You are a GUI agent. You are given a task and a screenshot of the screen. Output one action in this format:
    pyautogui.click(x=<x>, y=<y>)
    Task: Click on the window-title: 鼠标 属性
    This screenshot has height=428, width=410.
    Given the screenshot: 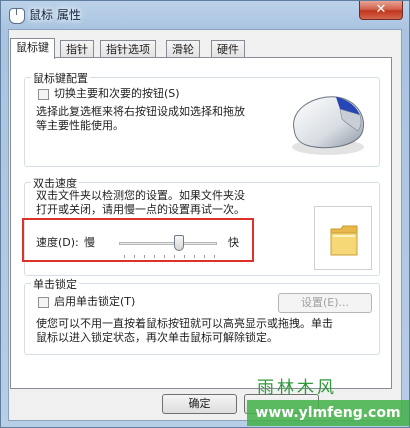 What is the action you would take?
    pyautogui.click(x=55, y=15)
    